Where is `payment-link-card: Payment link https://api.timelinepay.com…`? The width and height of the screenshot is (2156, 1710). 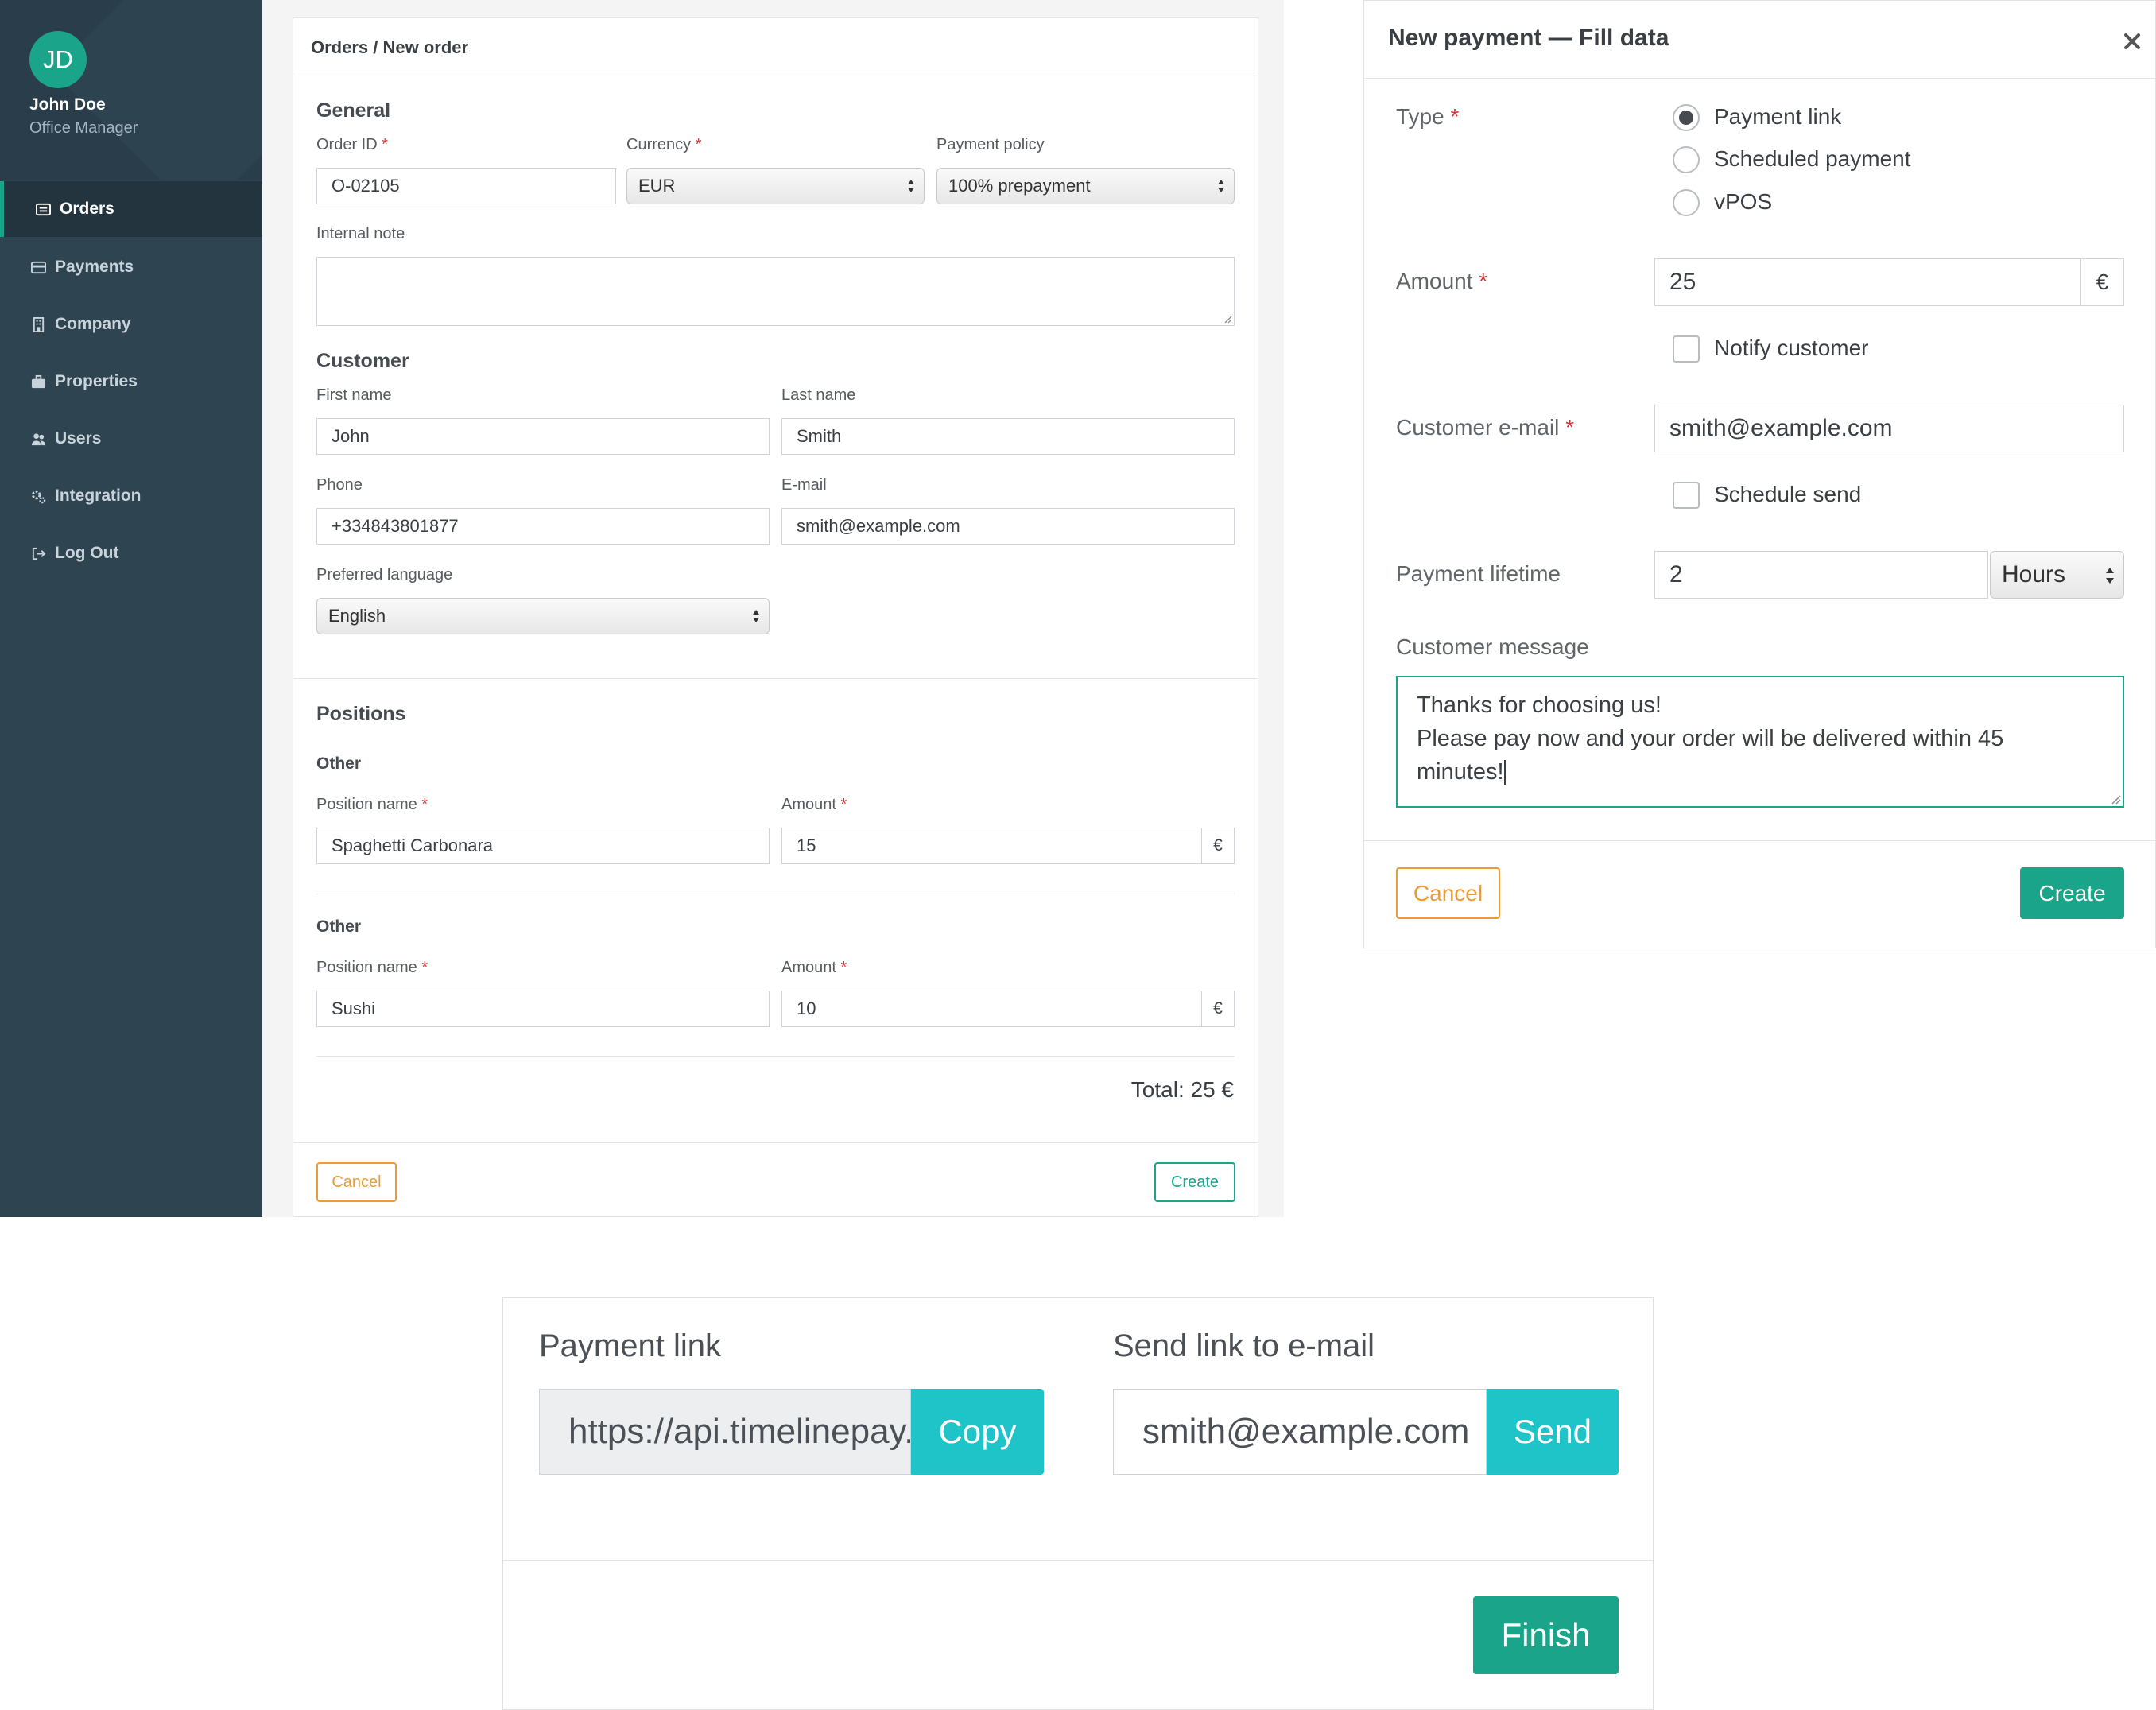 payment-link-card: Payment link https://api.timelinepay.com… is located at coordinates (1078, 1503).